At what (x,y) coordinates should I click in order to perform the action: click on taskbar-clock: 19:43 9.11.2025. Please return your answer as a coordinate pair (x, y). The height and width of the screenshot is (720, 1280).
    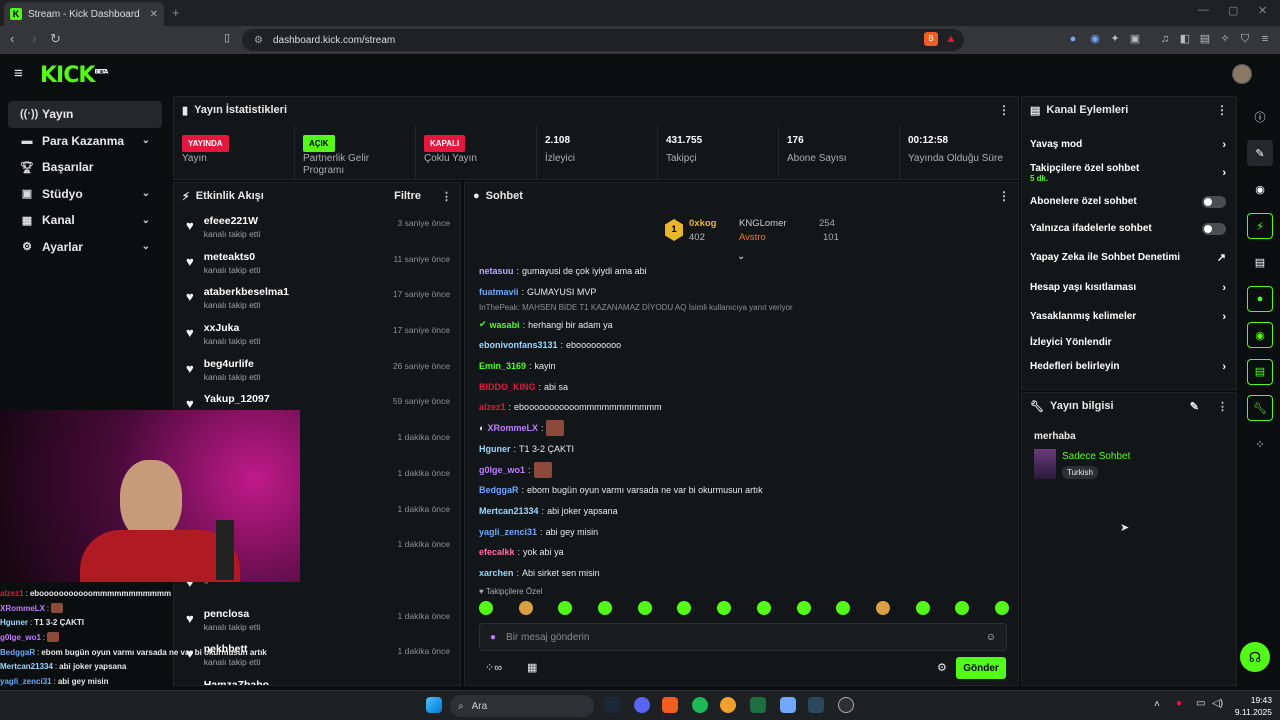
    Looking at the image, I should click on (1253, 706).